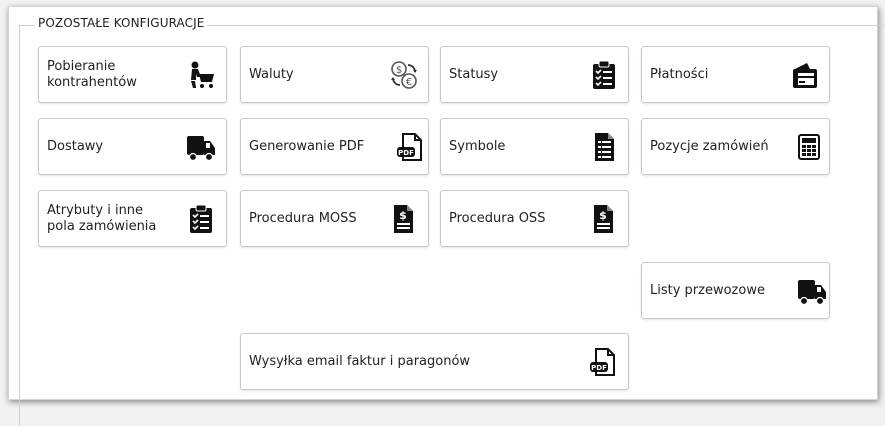  I want to click on tile-platnosci: Płatności, so click(735, 74).